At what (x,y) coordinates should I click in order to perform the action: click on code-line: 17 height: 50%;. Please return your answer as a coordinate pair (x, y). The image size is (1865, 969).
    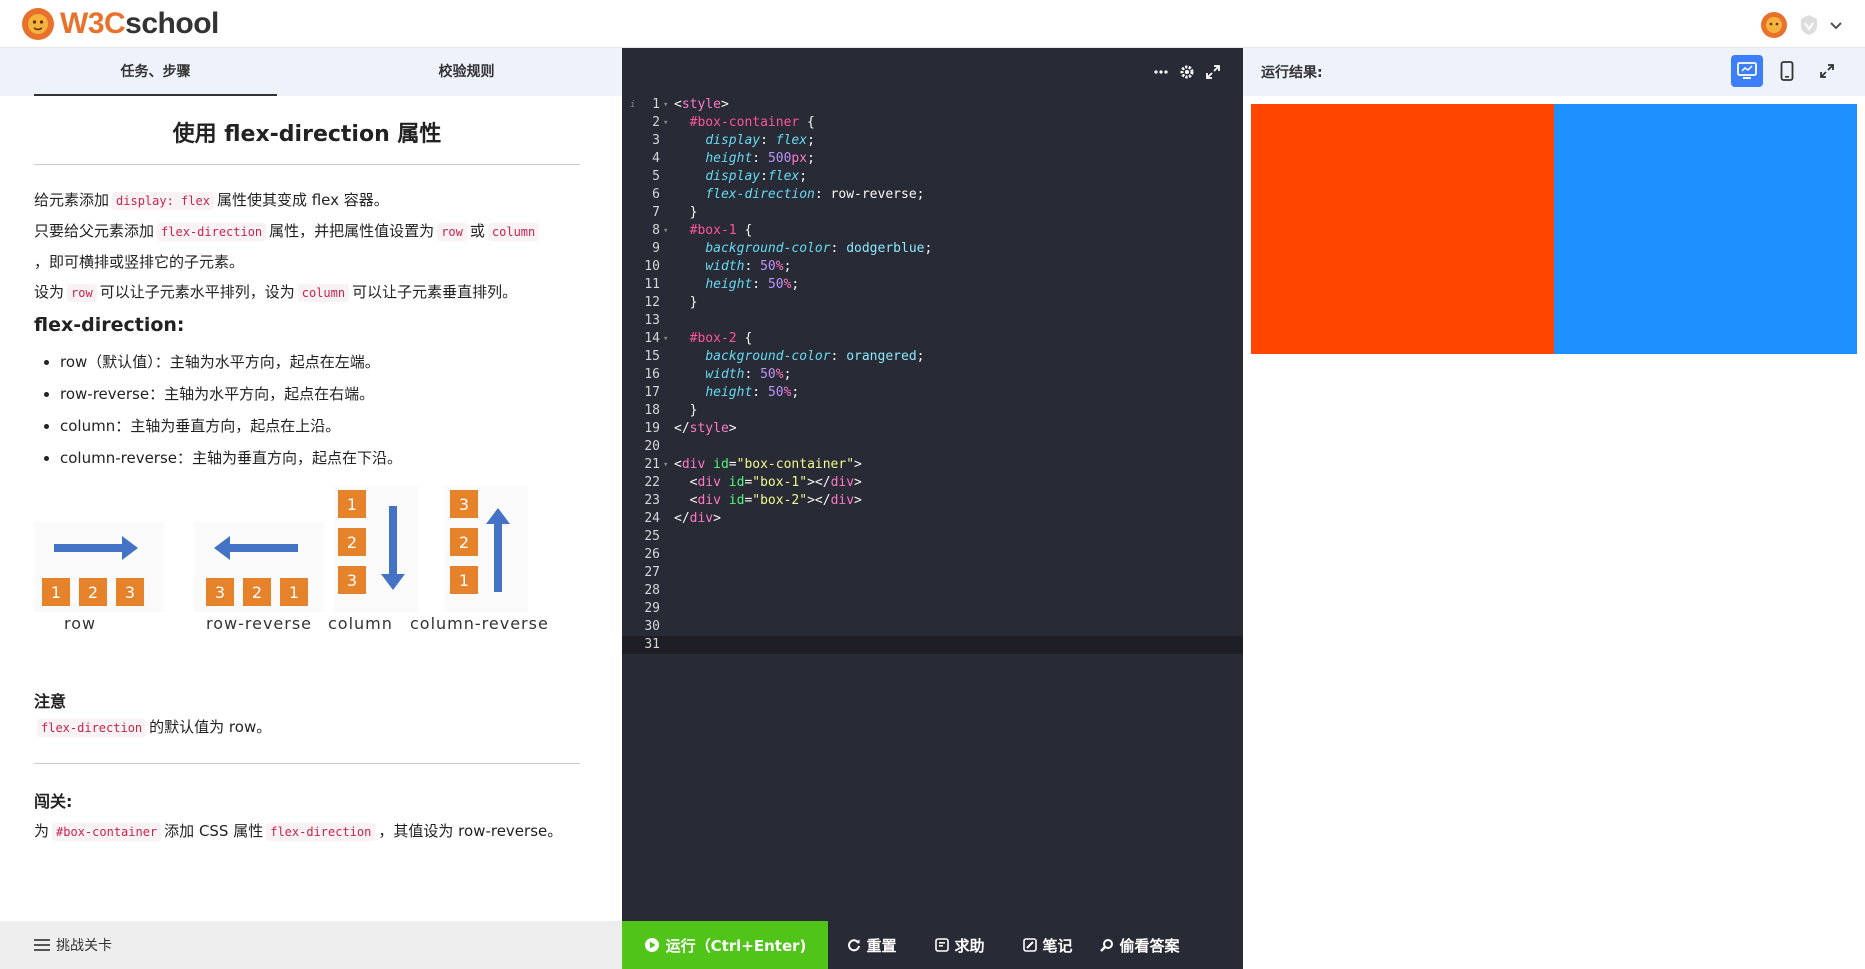
    Looking at the image, I should click on (722, 392).